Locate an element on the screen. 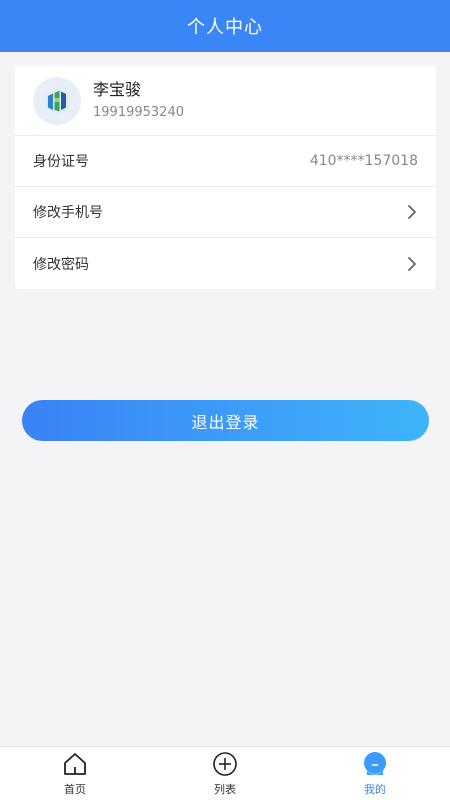 This screenshot has height=800, width=450. profile-row: 李宝骏 19919953240 is located at coordinates (225, 101).